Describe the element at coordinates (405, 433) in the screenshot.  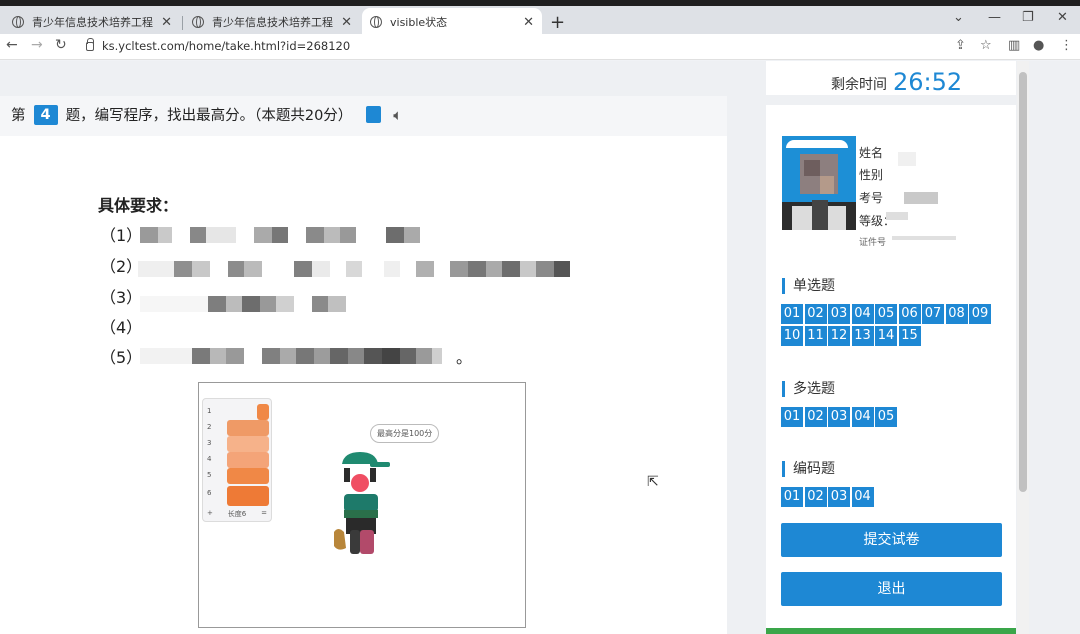
I see `sprite-speech-bubble: 最高分是100分` at that location.